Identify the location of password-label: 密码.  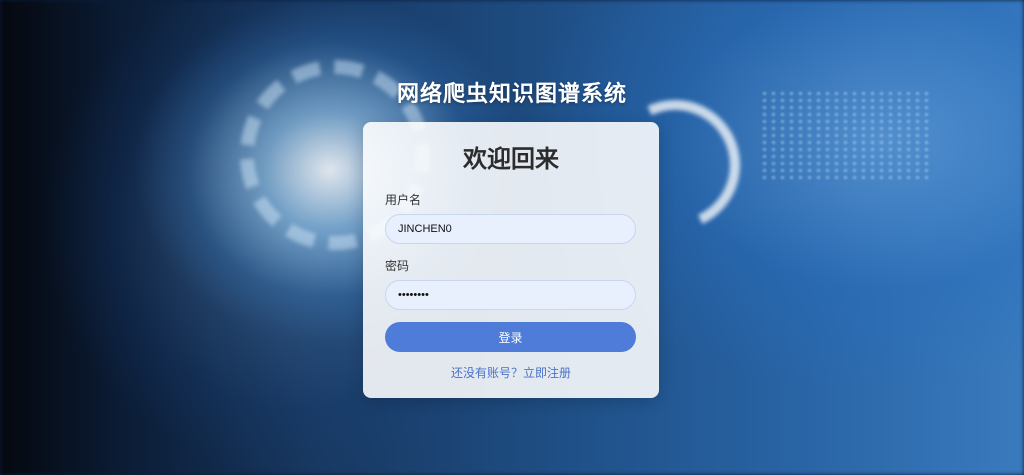
(397, 266).